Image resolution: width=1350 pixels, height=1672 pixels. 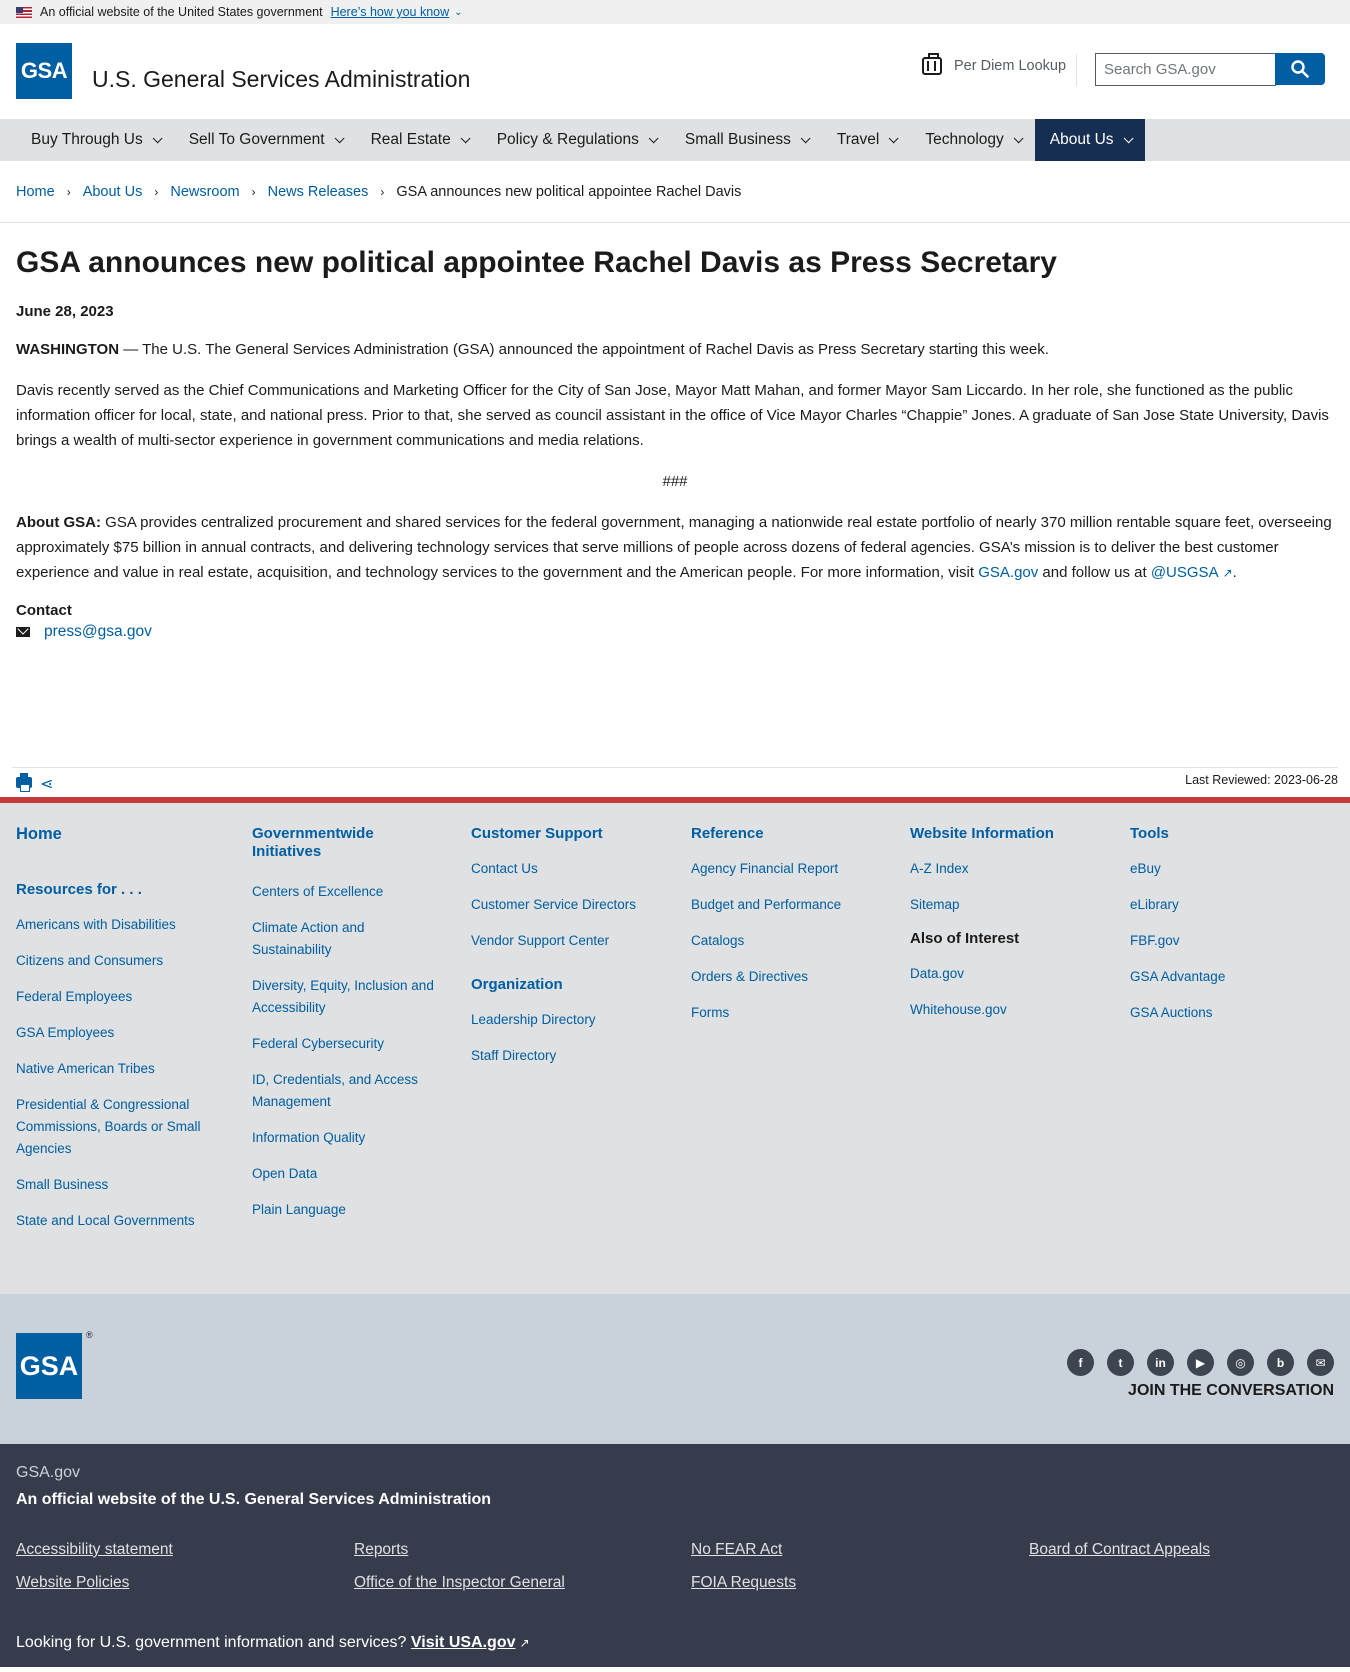 I want to click on footer-link: Vendor Support Center, so click(x=571, y=941).